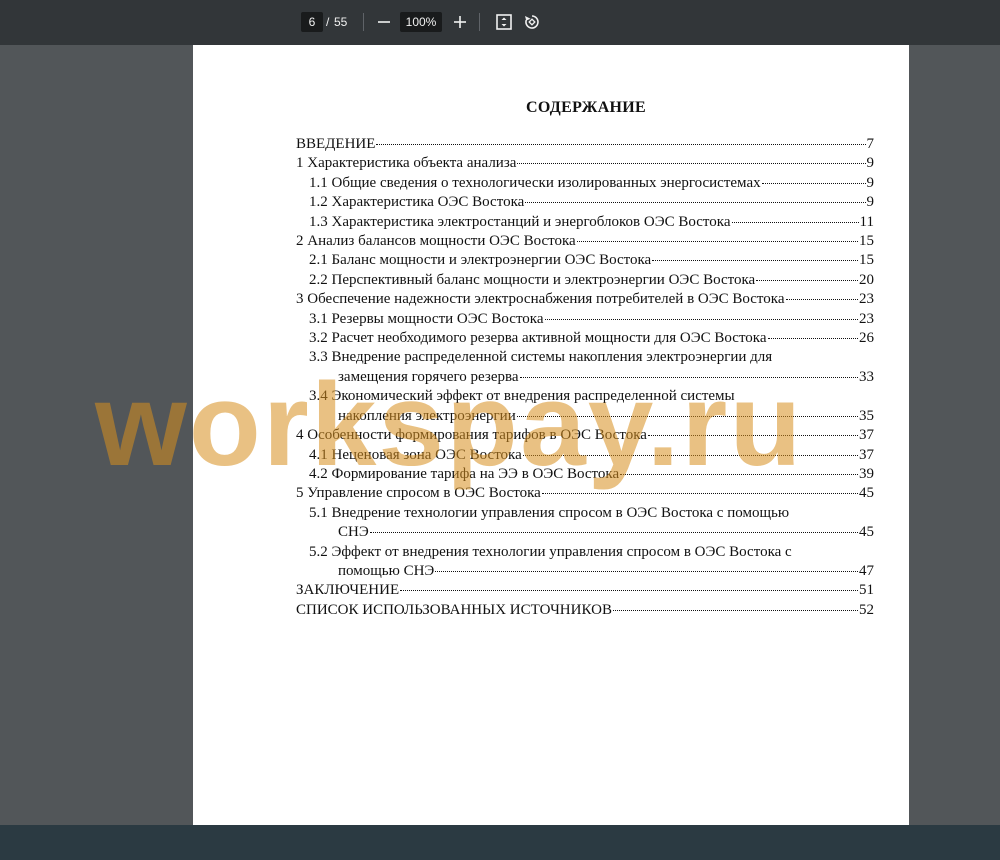 The width and height of the screenshot is (1000, 860). Describe the element at coordinates (866, 609) in the screenshot. I see `toc-page-number: 52` at that location.